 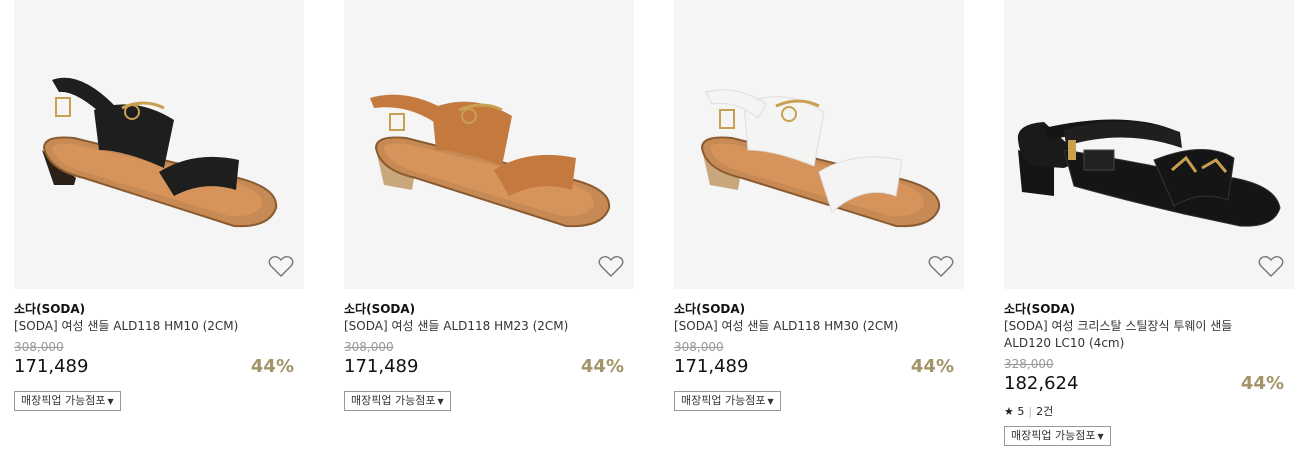 What do you see at coordinates (1009, 411) in the screenshot?
I see `star-icon: ★` at bounding box center [1009, 411].